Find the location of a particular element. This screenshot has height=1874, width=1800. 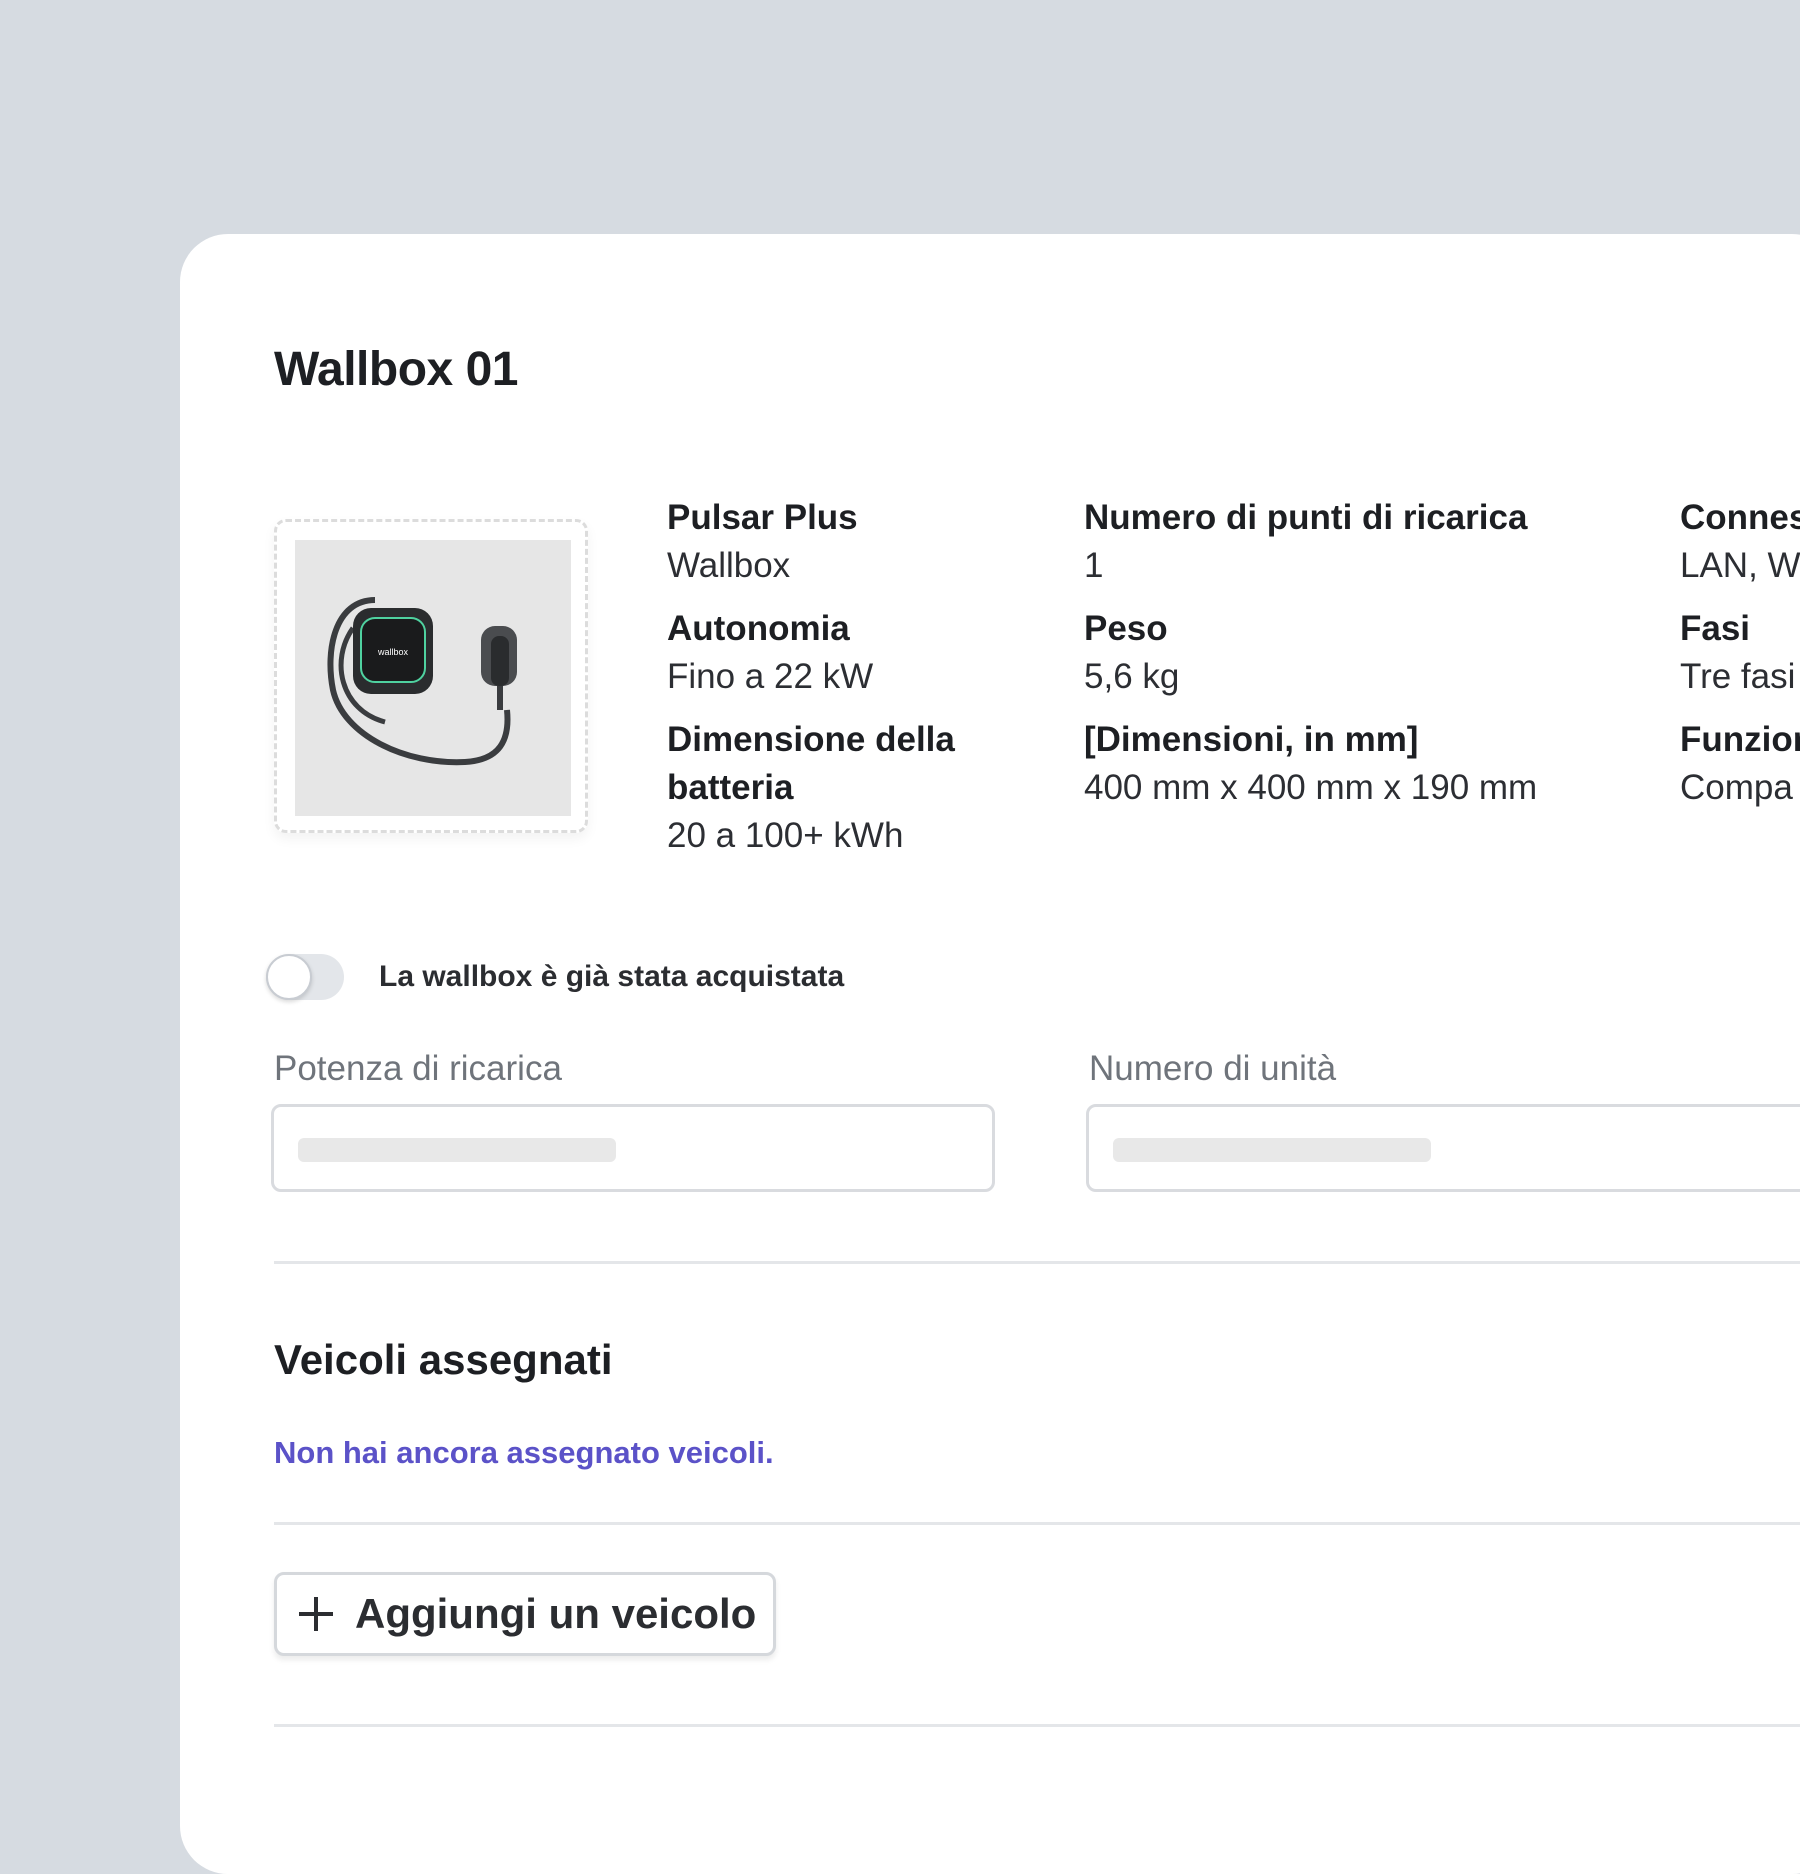

product-image: wallbox is located at coordinates (433, 678).